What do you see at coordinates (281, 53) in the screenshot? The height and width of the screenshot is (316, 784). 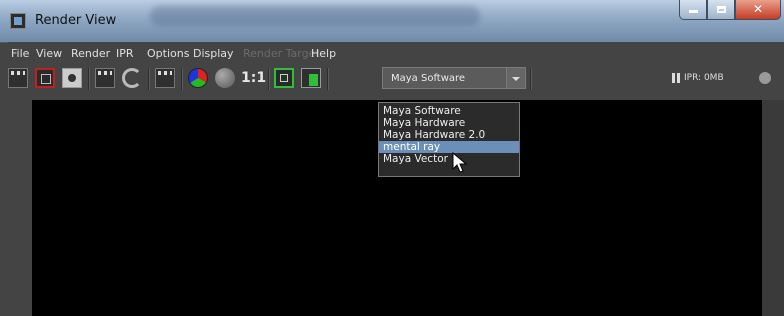 I see `menu-render-target: Render Target` at bounding box center [281, 53].